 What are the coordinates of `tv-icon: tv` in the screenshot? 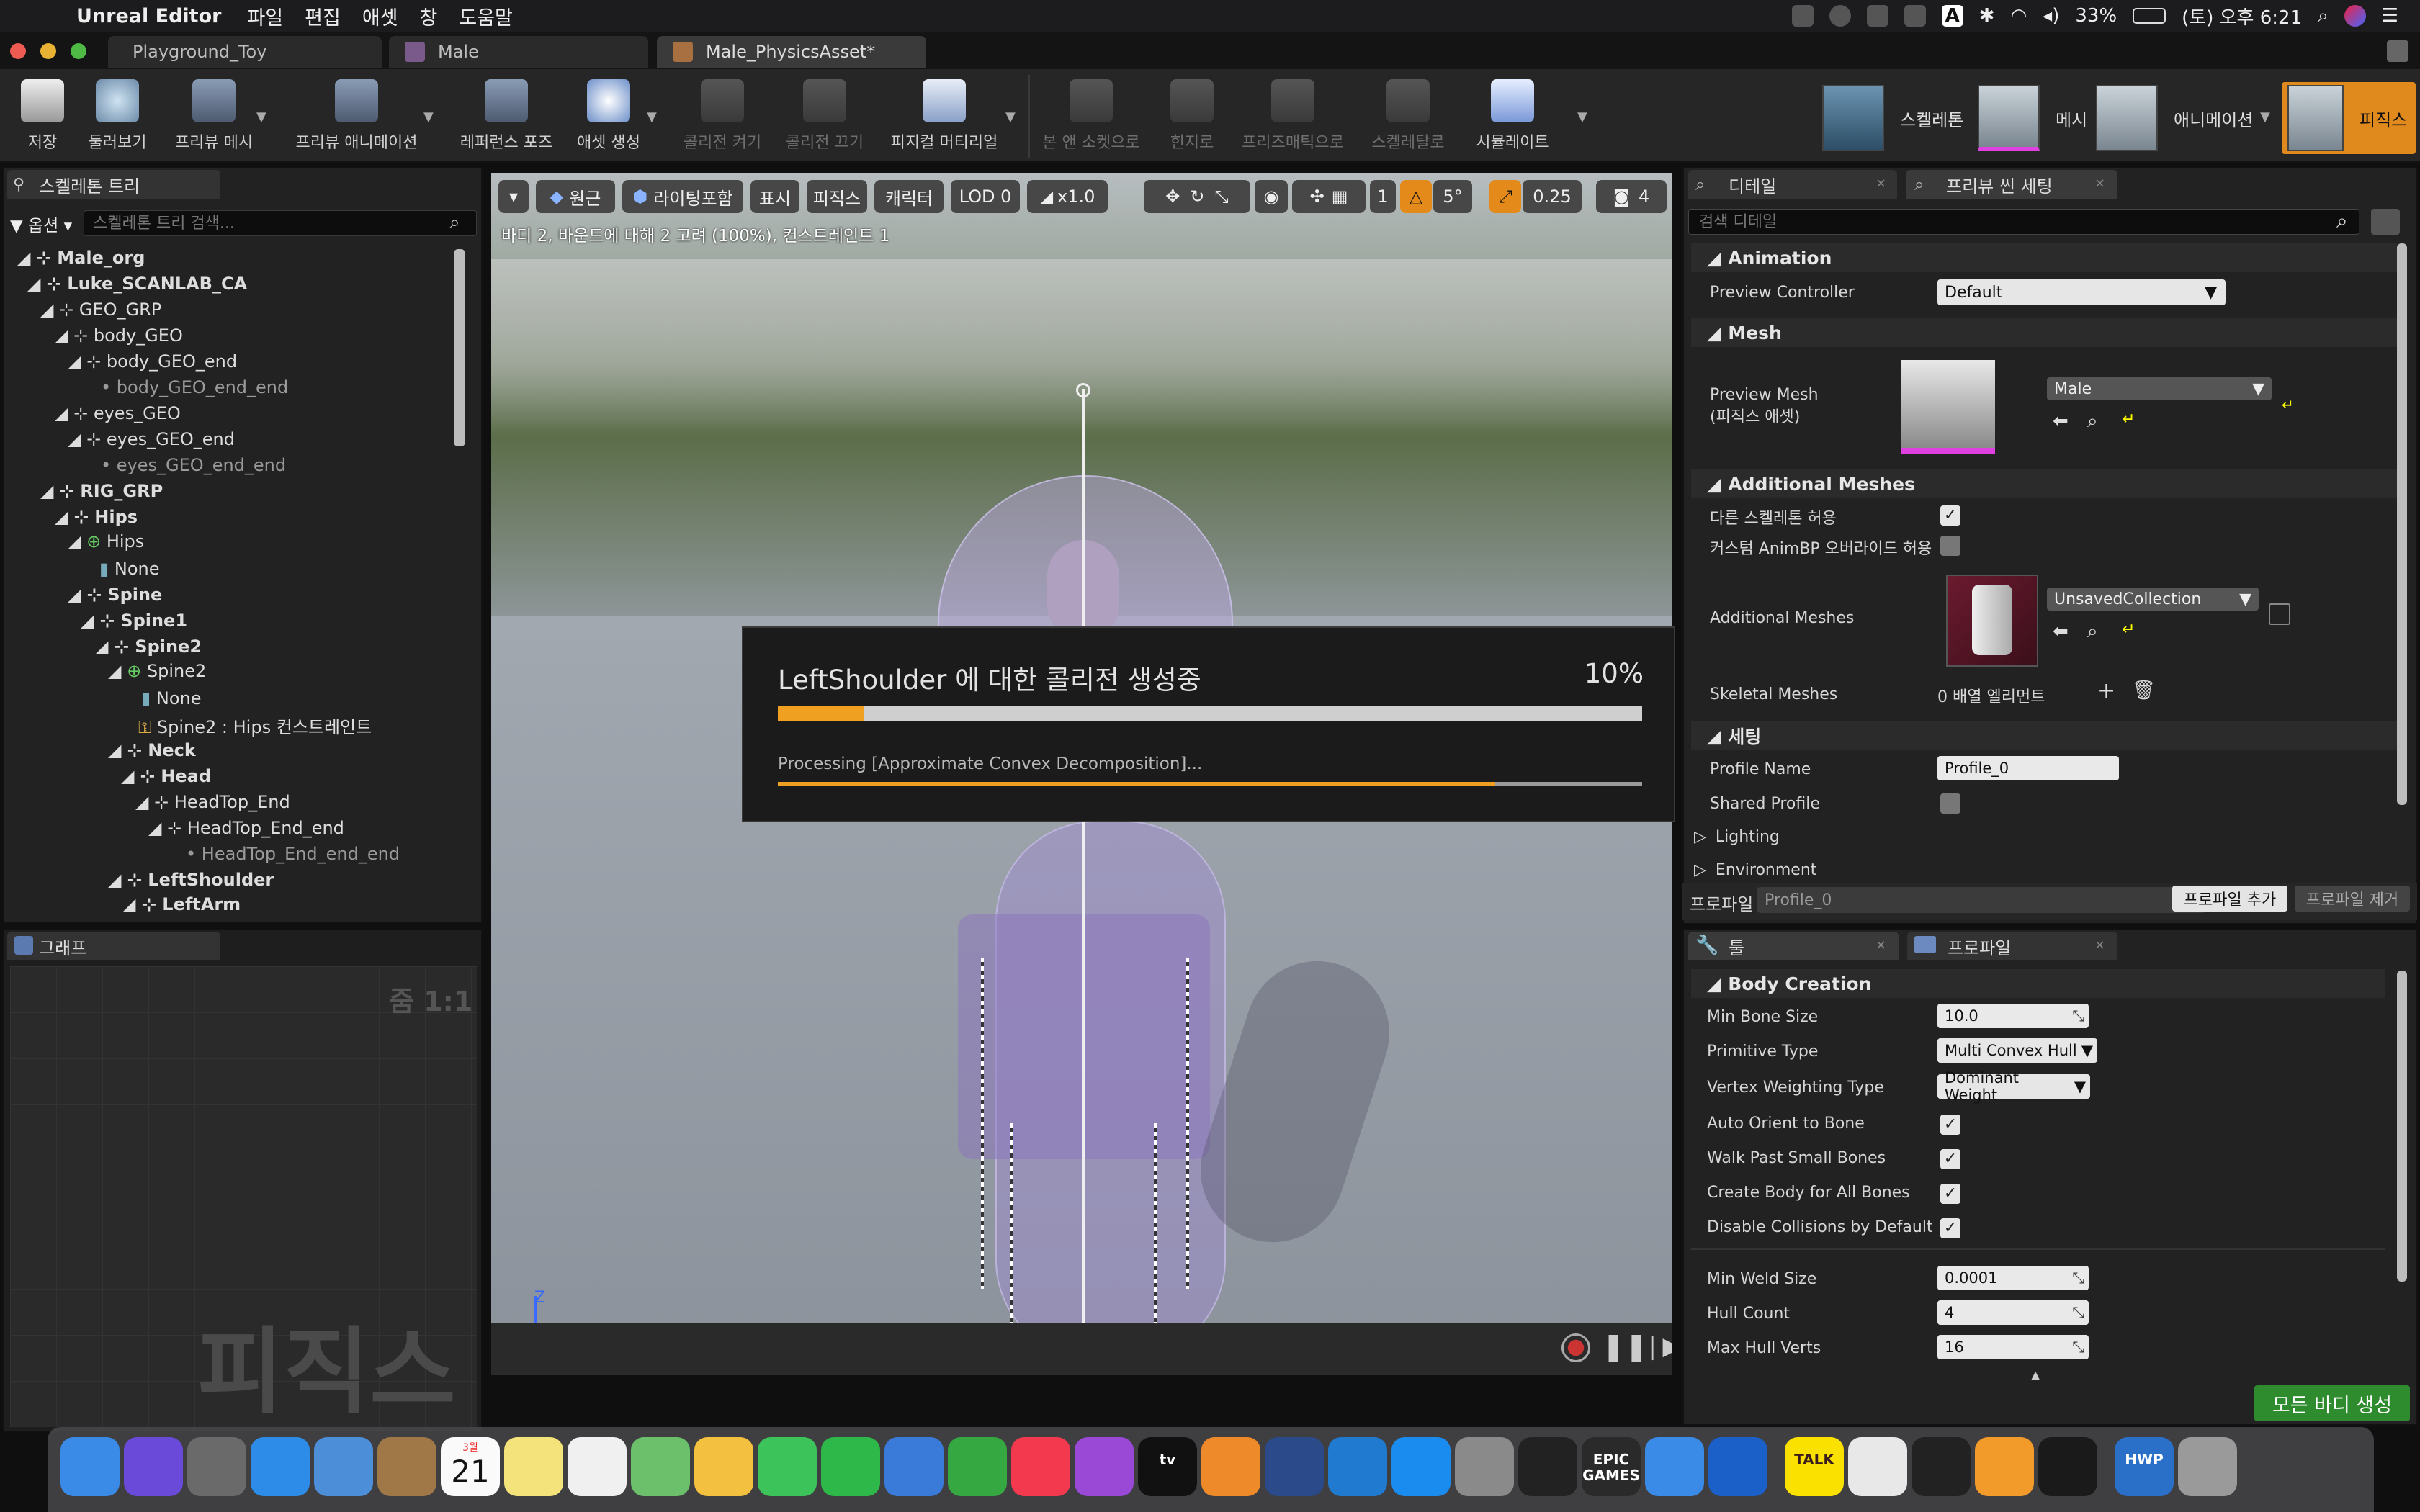 It's located at (1167, 1466).